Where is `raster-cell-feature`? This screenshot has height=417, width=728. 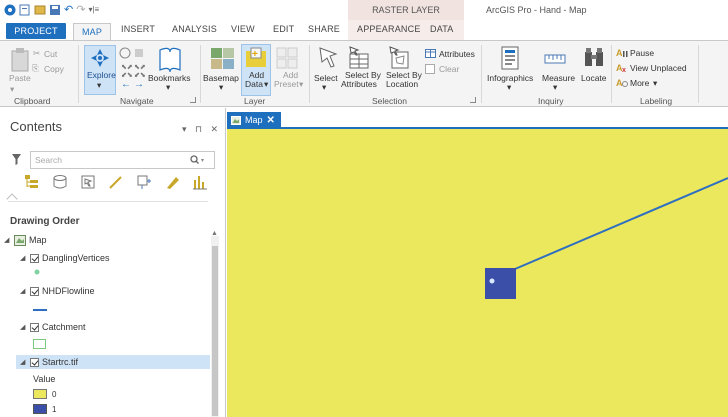 raster-cell-feature is located at coordinates (500, 283).